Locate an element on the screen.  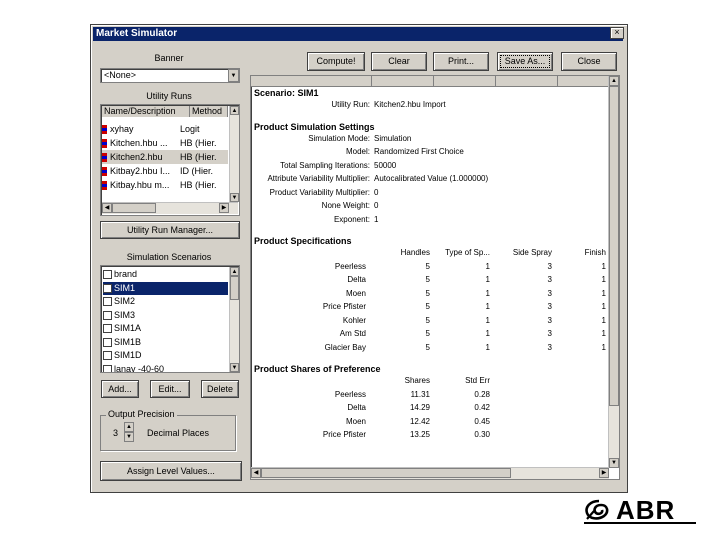
list-item: SIM2 is located at coordinates (165, 302).